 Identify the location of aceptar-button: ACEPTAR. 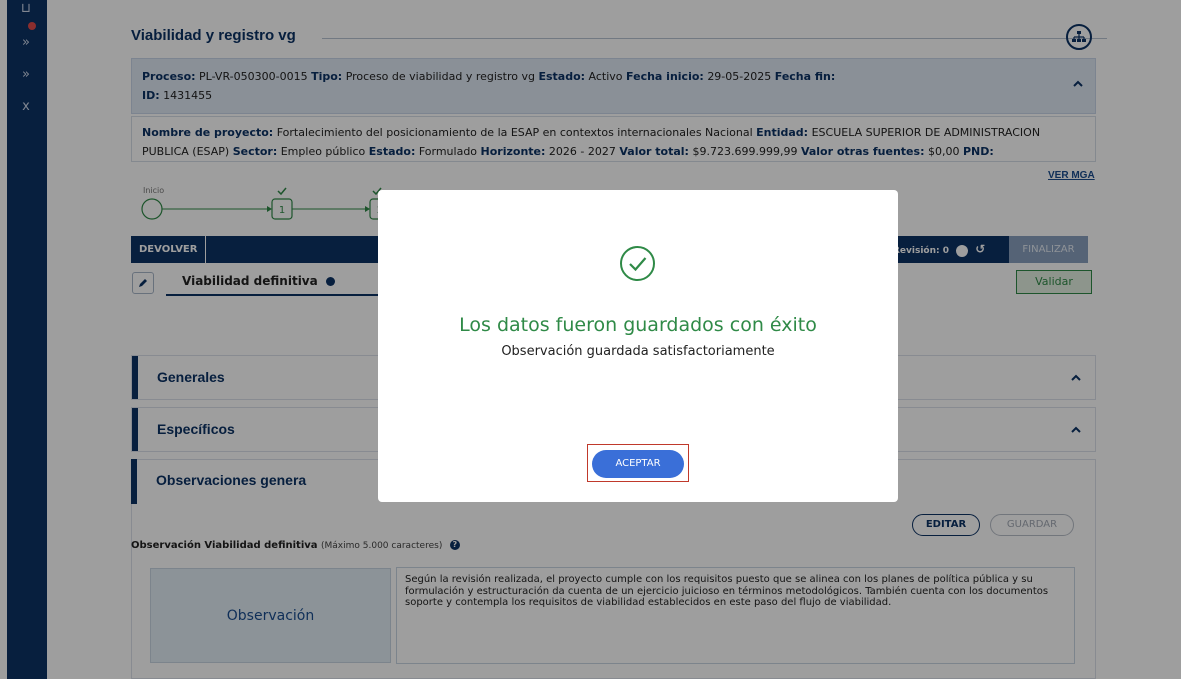
(638, 464).